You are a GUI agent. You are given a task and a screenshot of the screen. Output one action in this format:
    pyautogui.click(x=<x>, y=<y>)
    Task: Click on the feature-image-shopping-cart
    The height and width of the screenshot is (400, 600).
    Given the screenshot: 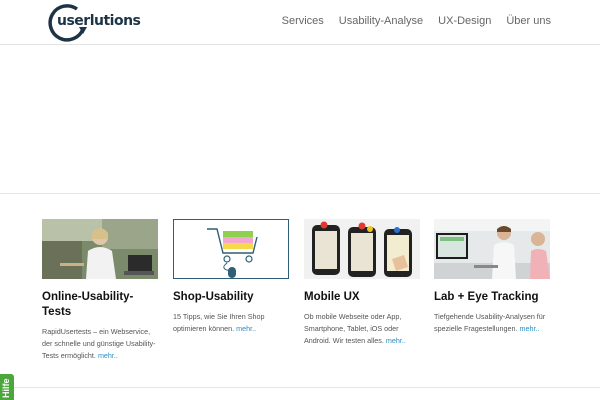 What is the action you would take?
    pyautogui.click(x=231, y=249)
    